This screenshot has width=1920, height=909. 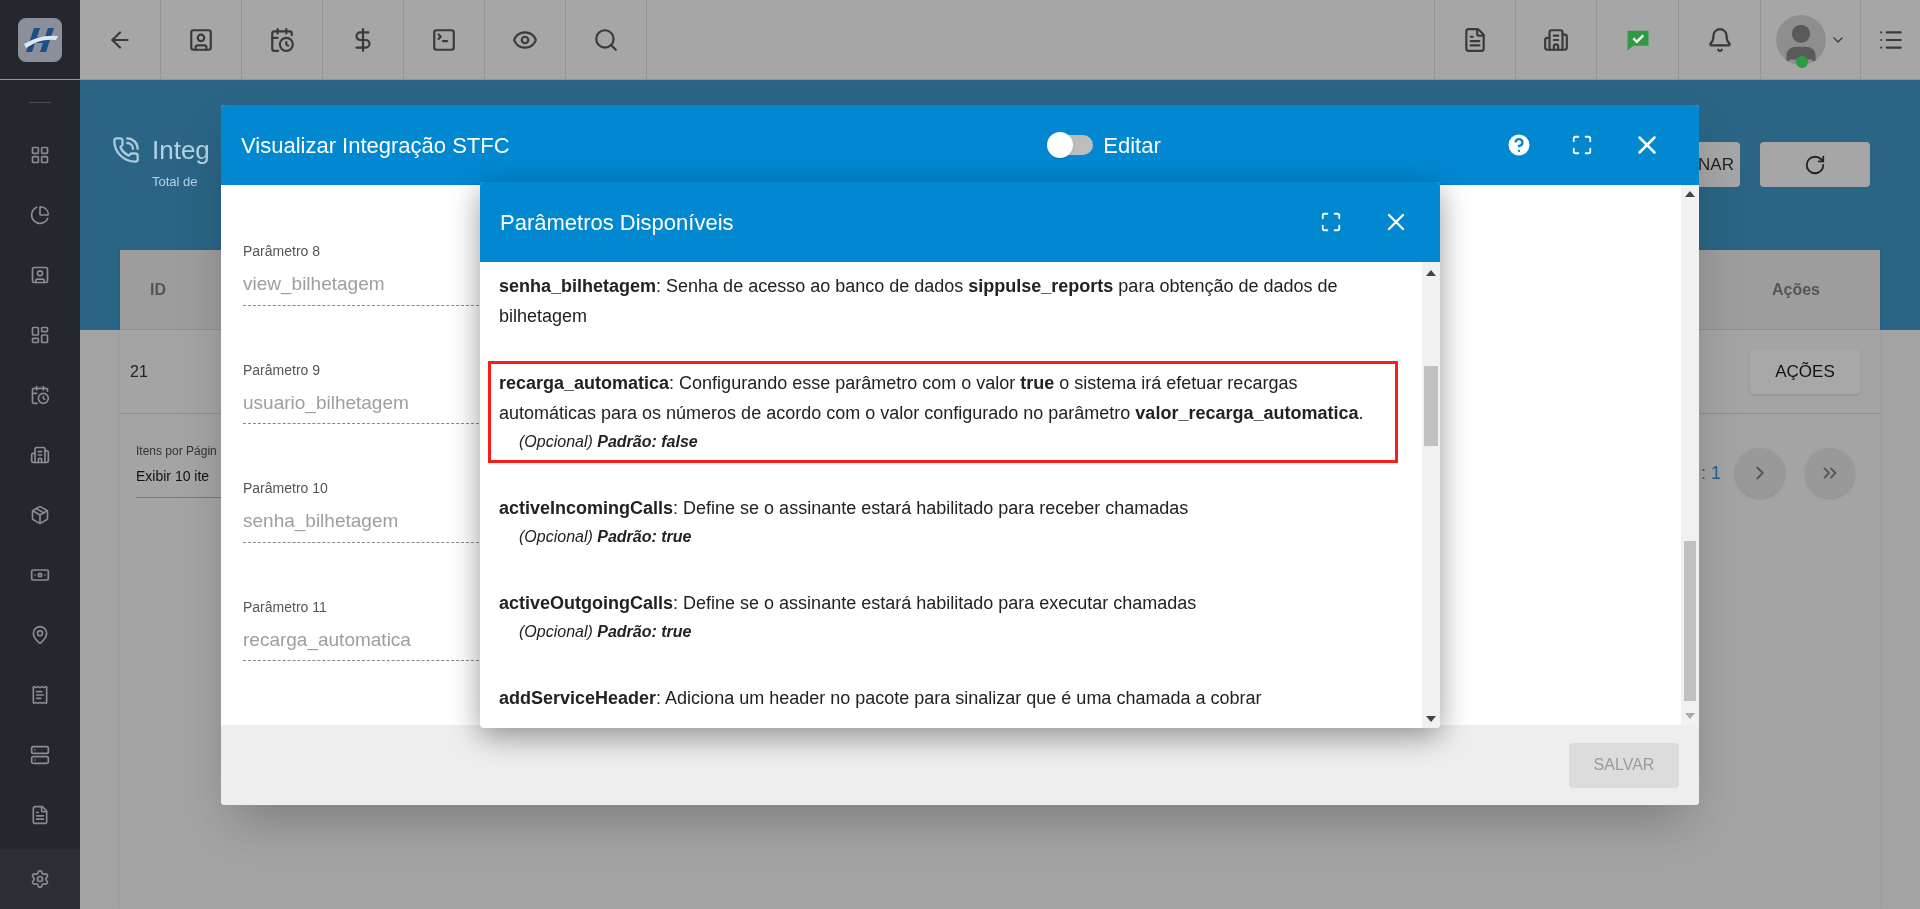 I want to click on text-field: Parâmetro 9 usuario_bilhetagem, so click(x=361, y=391).